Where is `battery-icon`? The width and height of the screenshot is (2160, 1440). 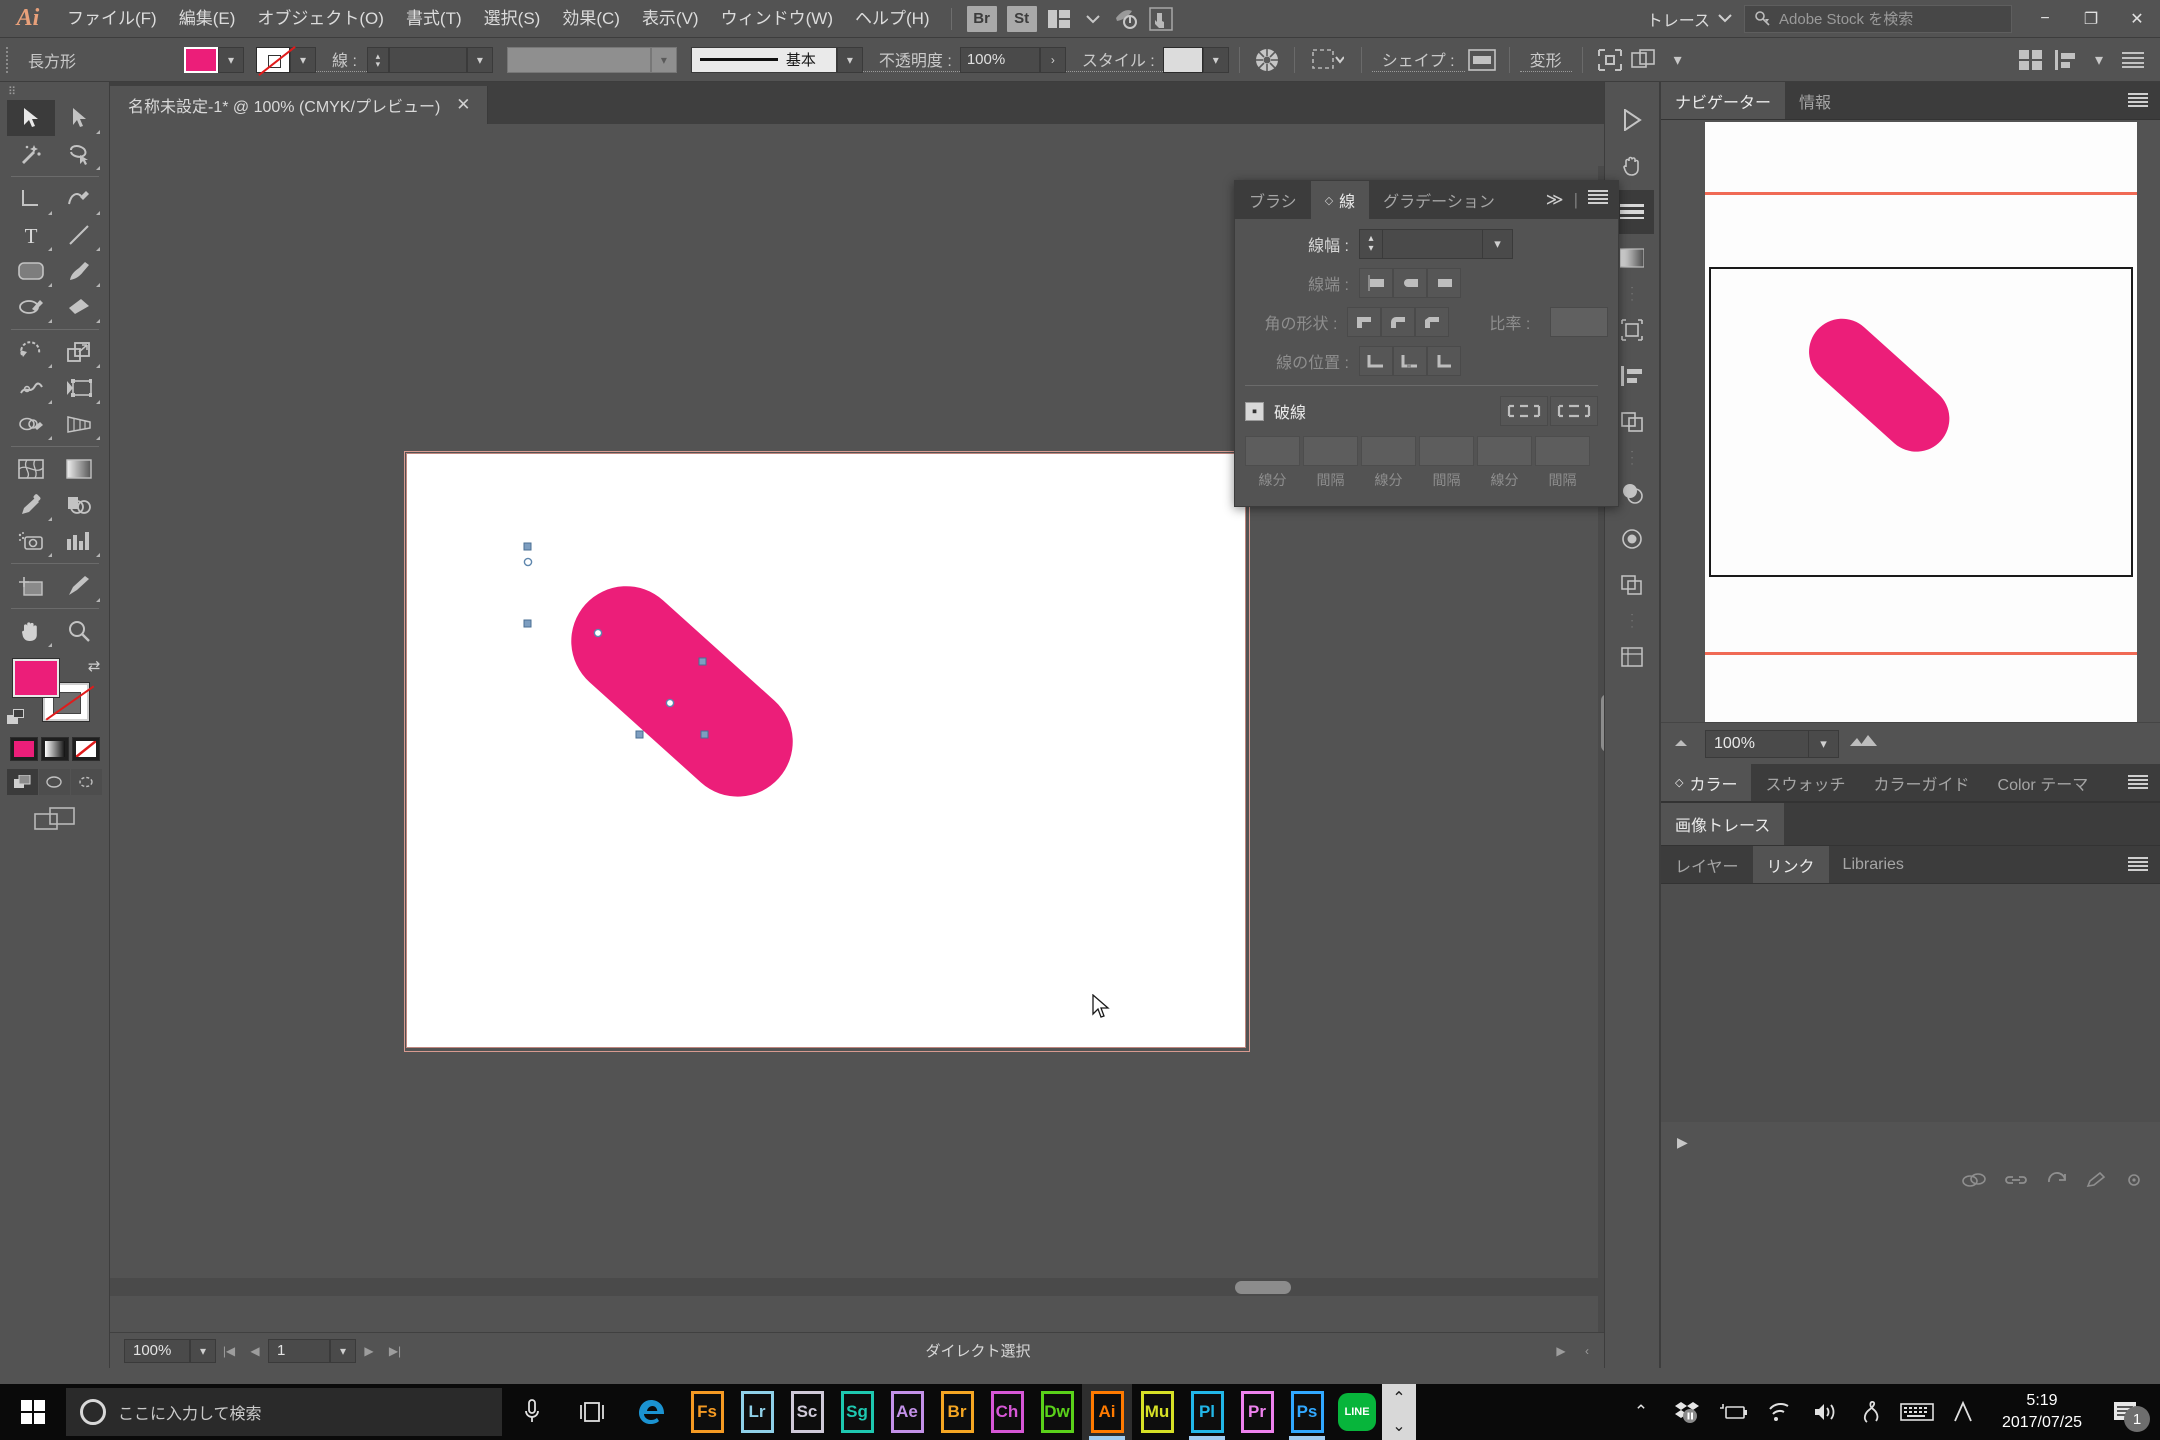
battery-icon is located at coordinates (1733, 1412).